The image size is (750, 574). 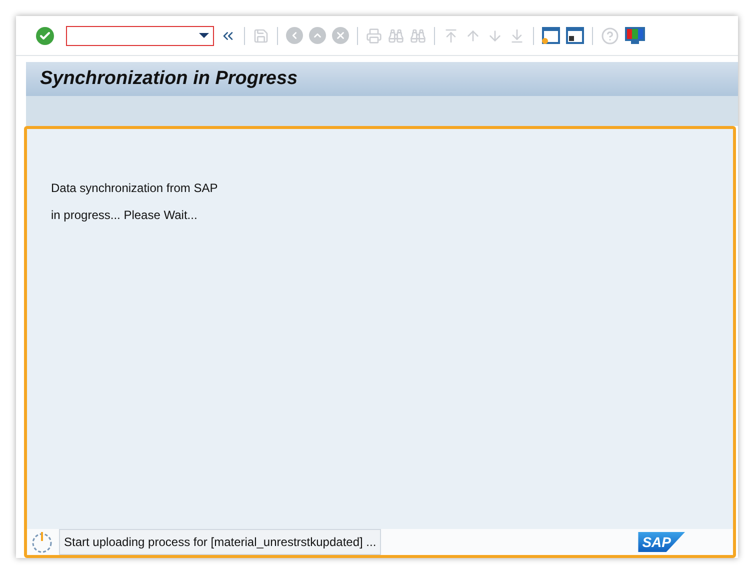 I want to click on dropdown-arrow-icon, so click(x=204, y=35).